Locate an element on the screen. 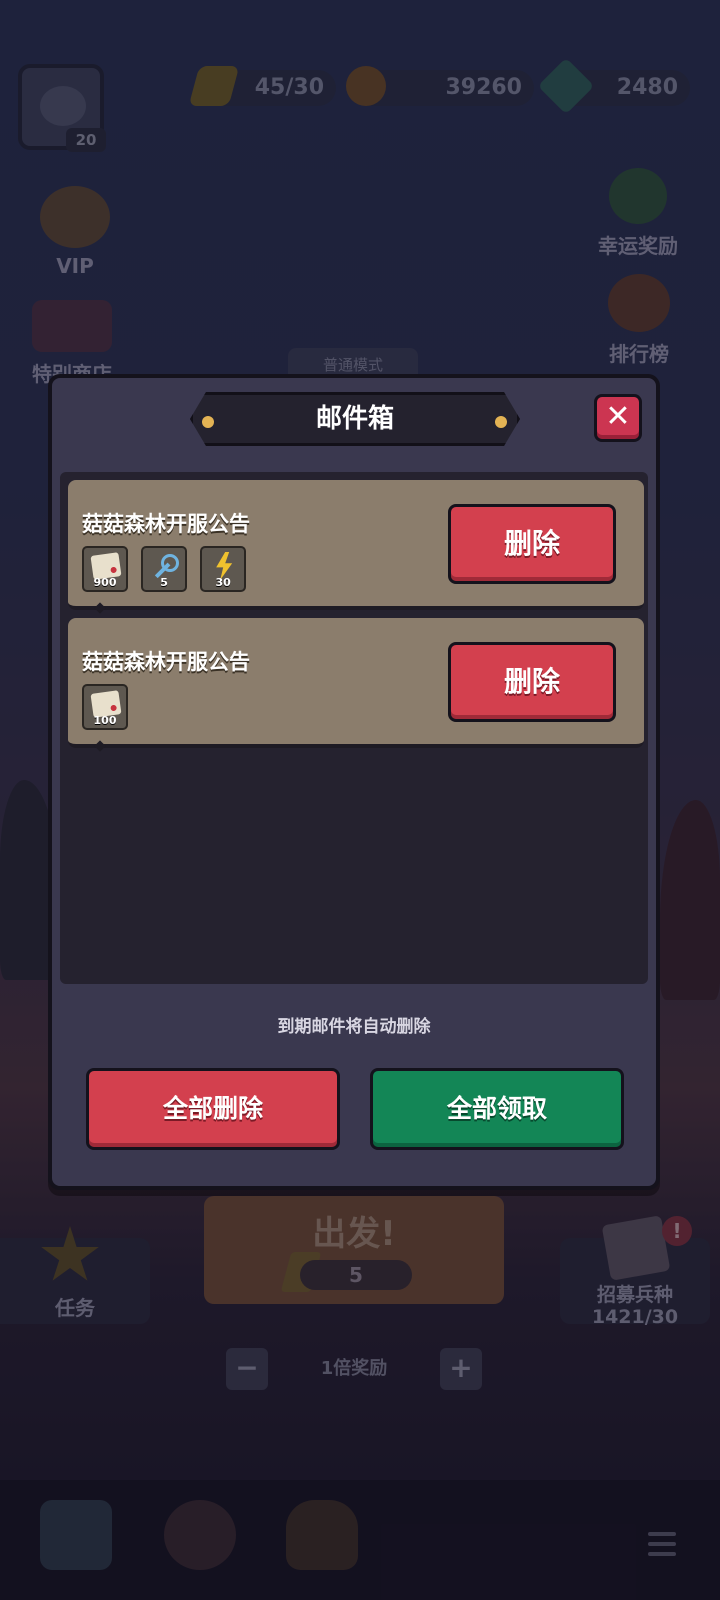 This screenshot has height=1600, width=720. attachment-item: 5 is located at coordinates (164, 569).